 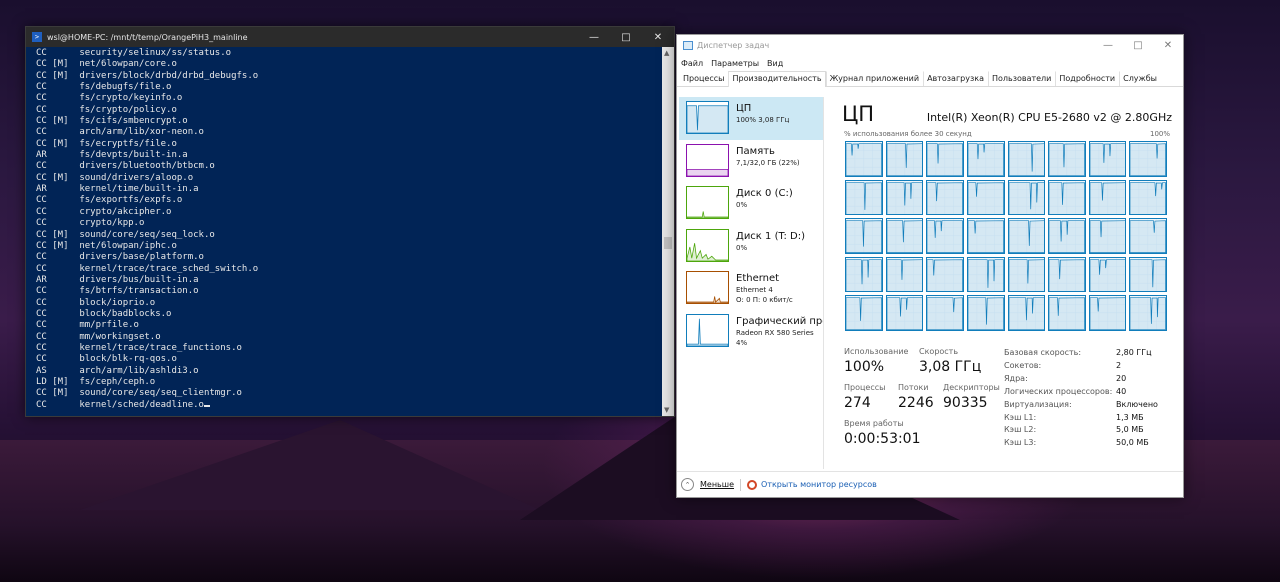 I want to click on taskmgr-title: Диспетчер задач, so click(x=733, y=45).